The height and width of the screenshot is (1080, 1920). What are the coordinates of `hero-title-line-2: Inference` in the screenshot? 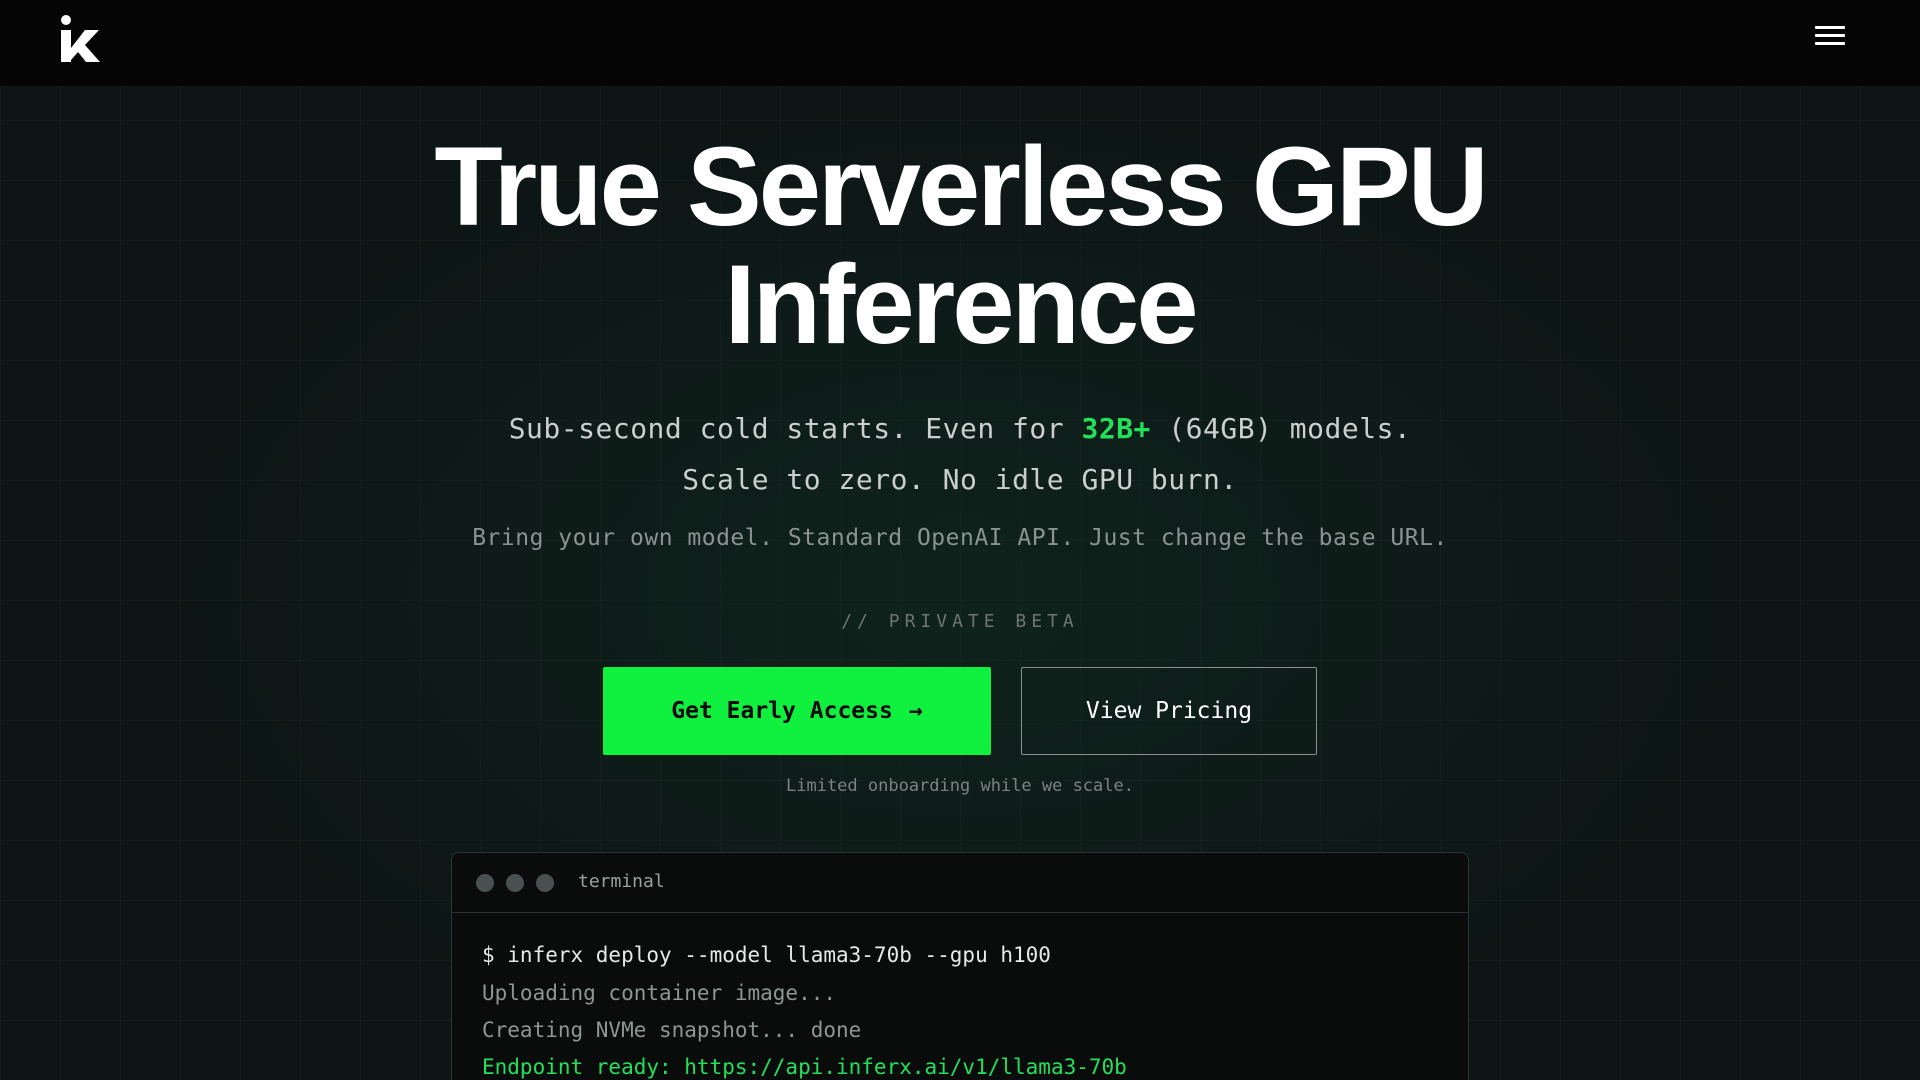 It's located at (961, 304).